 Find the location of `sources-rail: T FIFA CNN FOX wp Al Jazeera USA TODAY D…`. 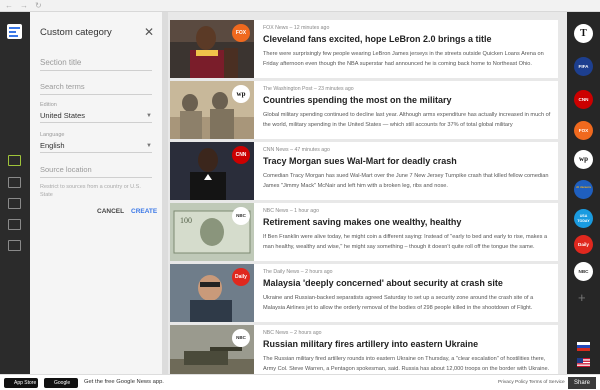

sources-rail: T FIFA CNN FOX wp Al Jazeera USA TODAY D… is located at coordinates (583, 193).